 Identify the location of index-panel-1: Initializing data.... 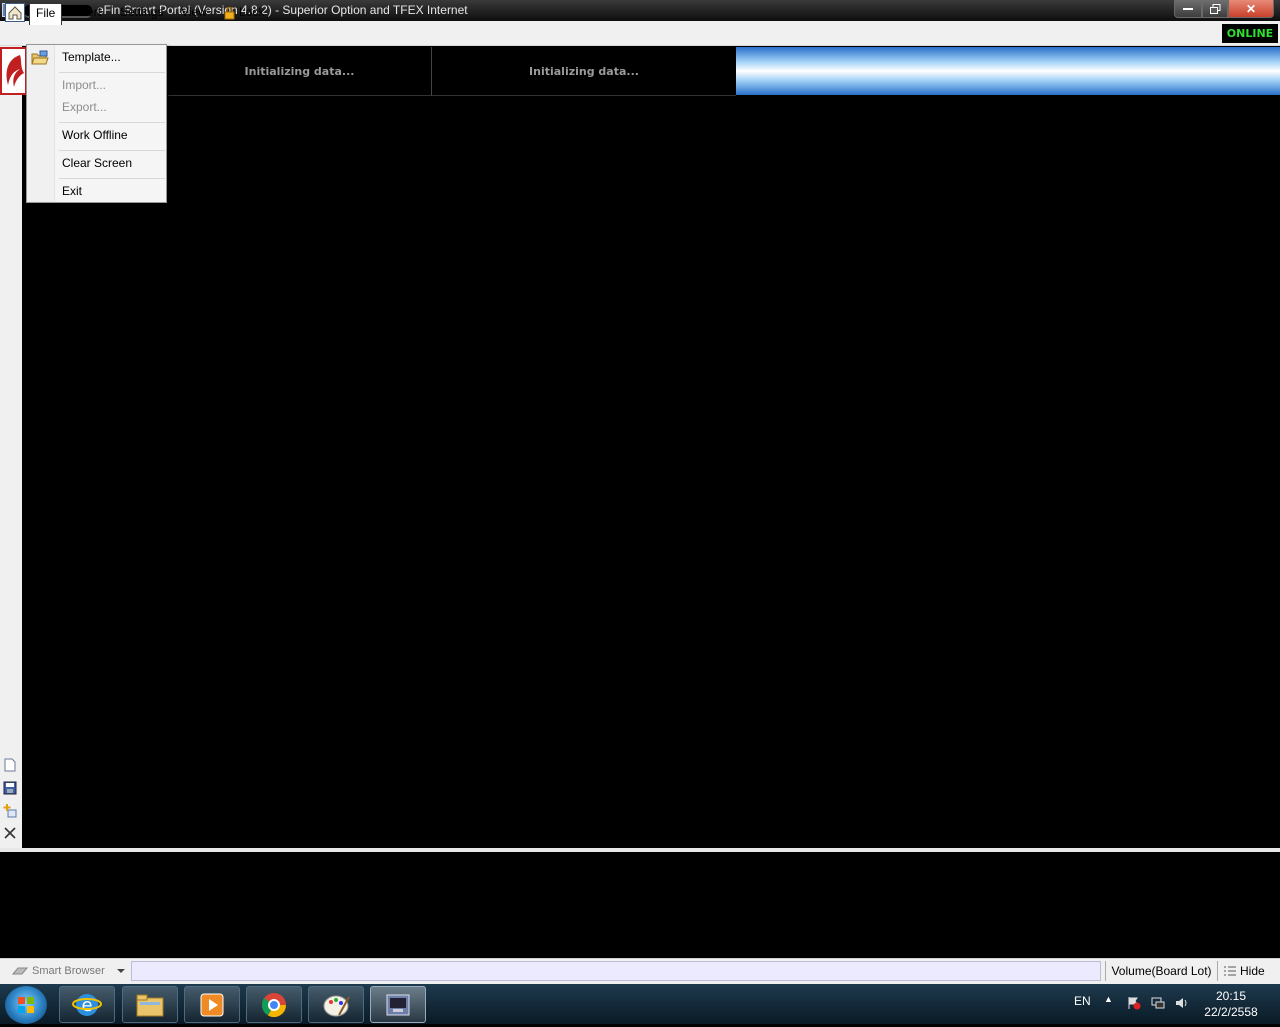
(300, 71).